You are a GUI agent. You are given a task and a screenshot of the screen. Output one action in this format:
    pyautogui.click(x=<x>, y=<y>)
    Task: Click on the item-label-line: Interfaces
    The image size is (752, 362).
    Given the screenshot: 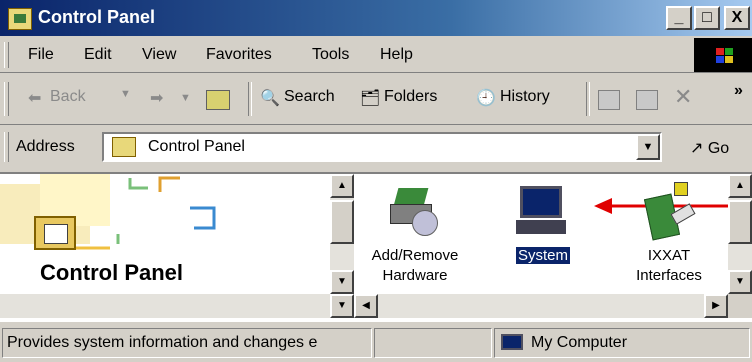 What is the action you would take?
    pyautogui.click(x=669, y=275)
    